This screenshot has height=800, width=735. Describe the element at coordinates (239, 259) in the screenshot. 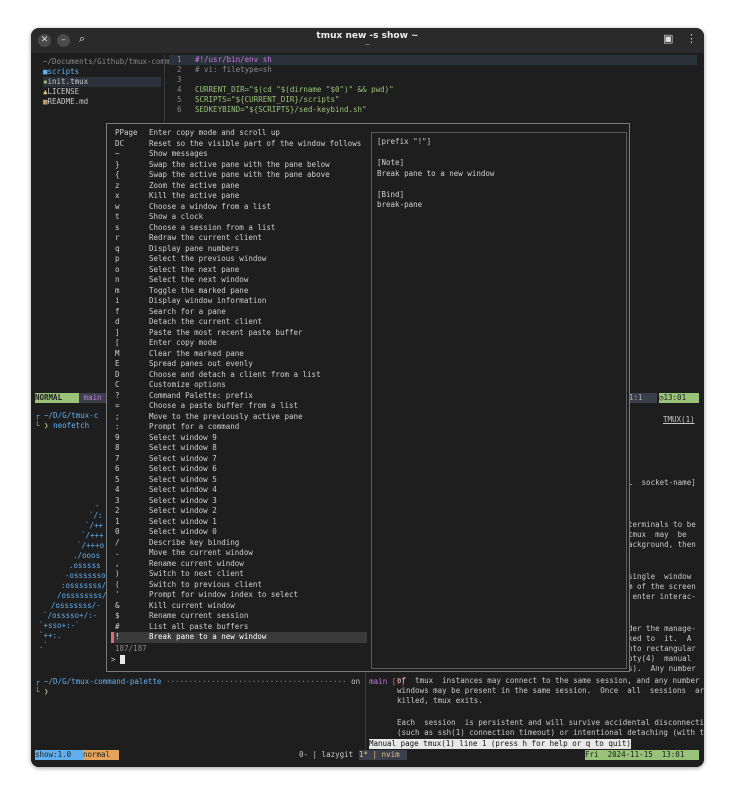

I see `palette-item: p Select the previous window` at that location.